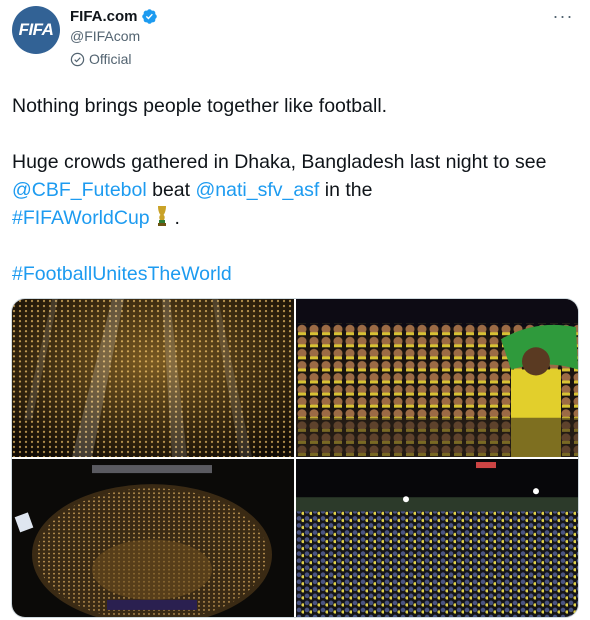  I want to click on official-text: Official, so click(110, 59).